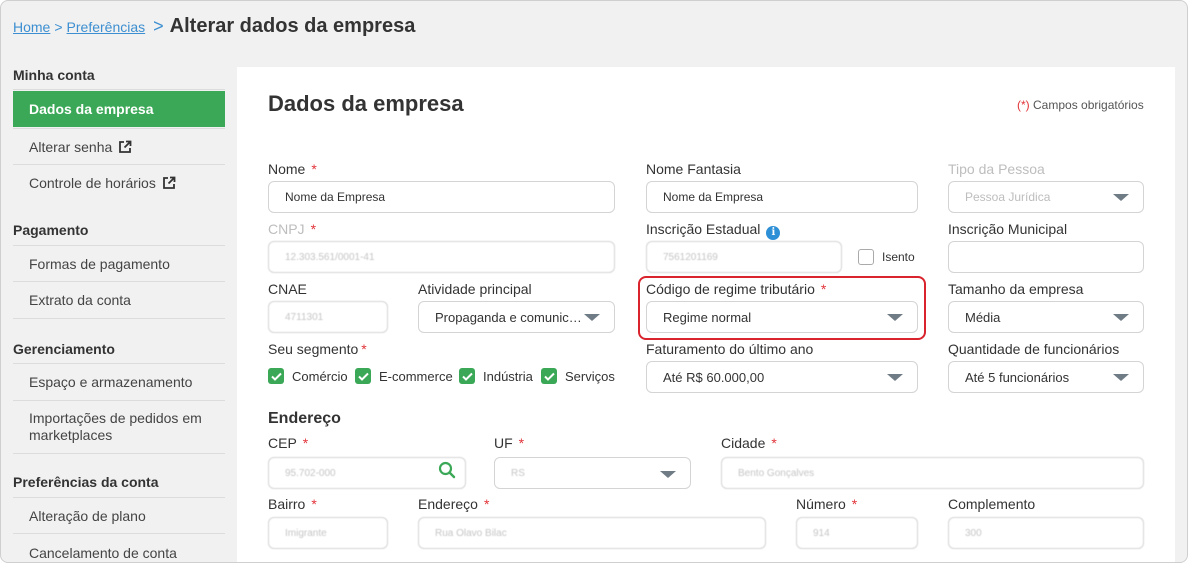 This screenshot has width=1188, height=563. What do you see at coordinates (1046, 533) in the screenshot?
I see `complemento-field: 300` at bounding box center [1046, 533].